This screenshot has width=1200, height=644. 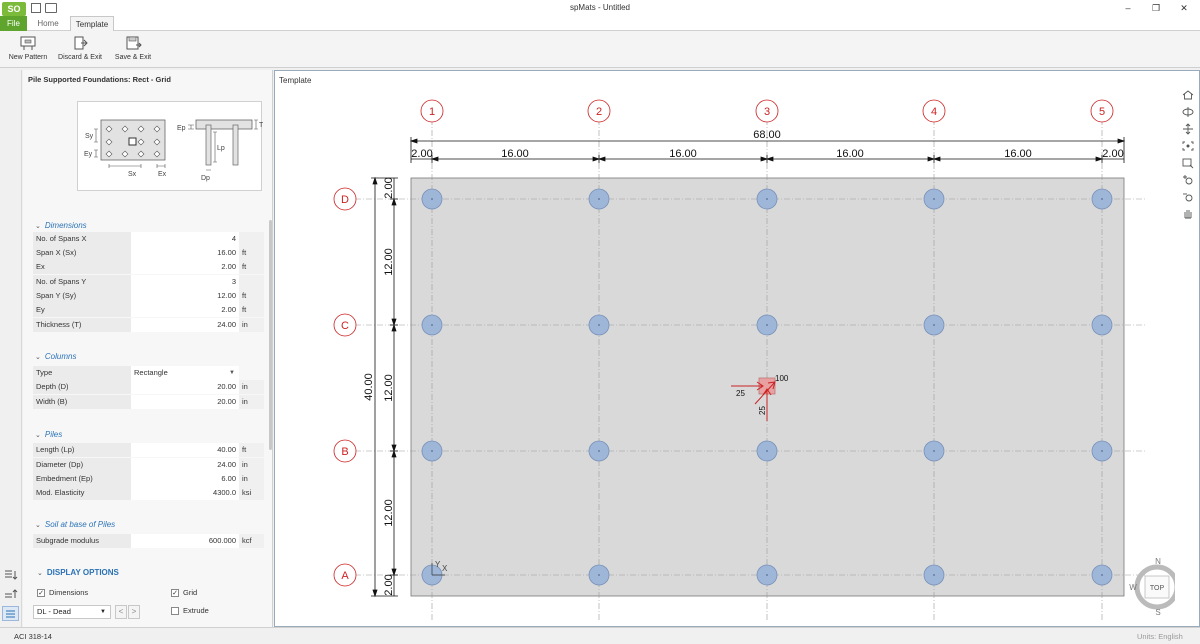 What do you see at coordinates (184, 593) in the screenshot?
I see `grid-checkbox: ✓ Grid` at bounding box center [184, 593].